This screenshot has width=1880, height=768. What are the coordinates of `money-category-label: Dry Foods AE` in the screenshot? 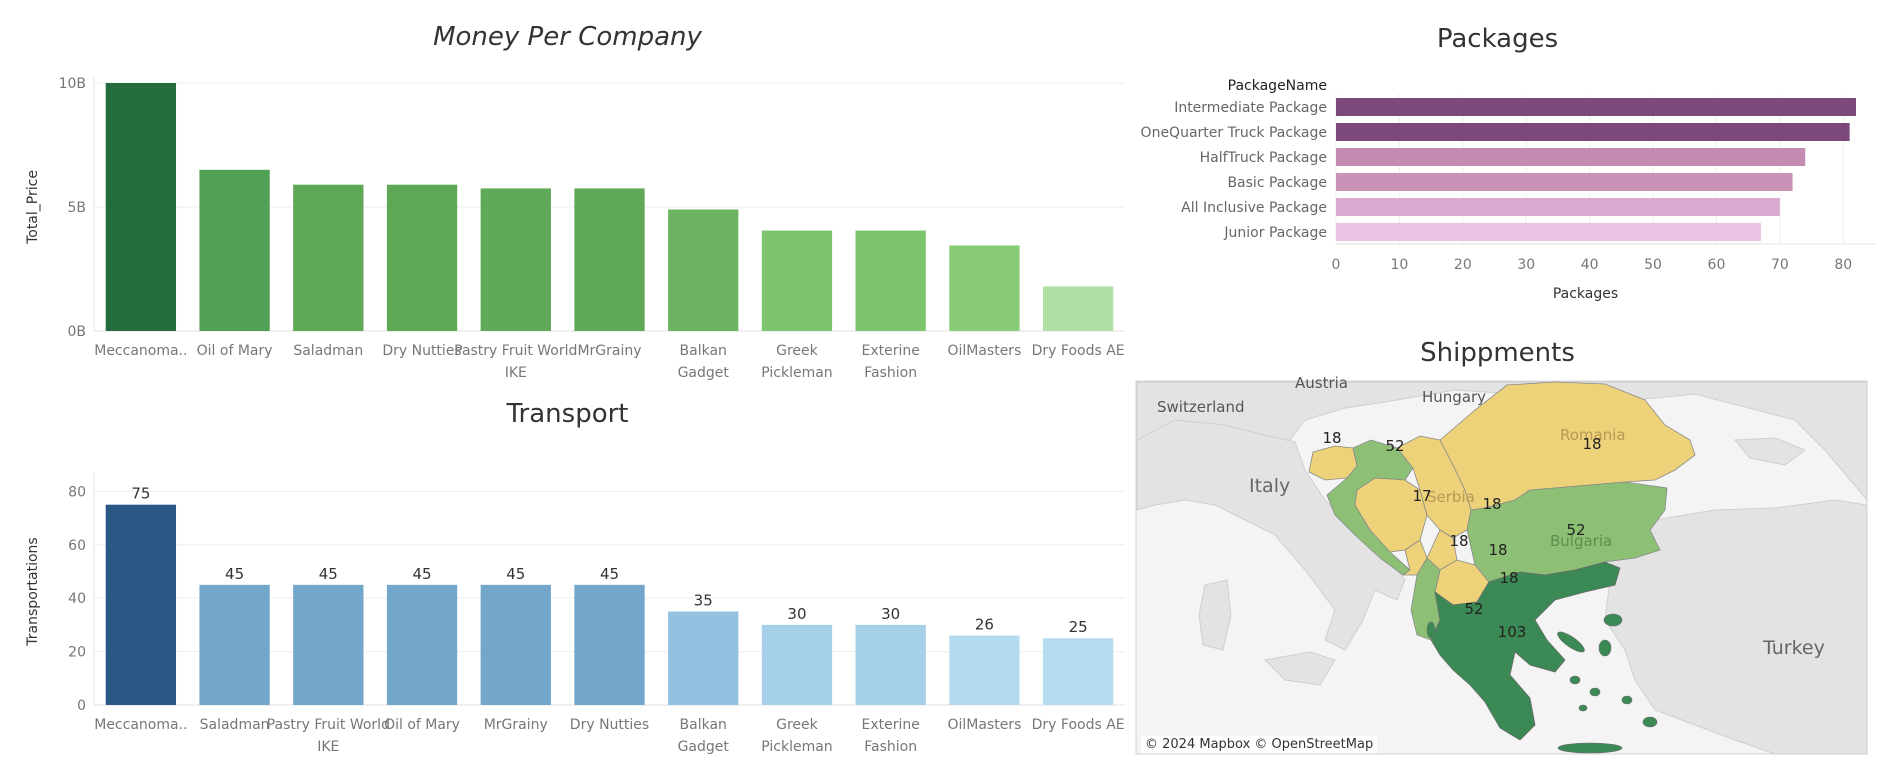 It's located at (1078, 351).